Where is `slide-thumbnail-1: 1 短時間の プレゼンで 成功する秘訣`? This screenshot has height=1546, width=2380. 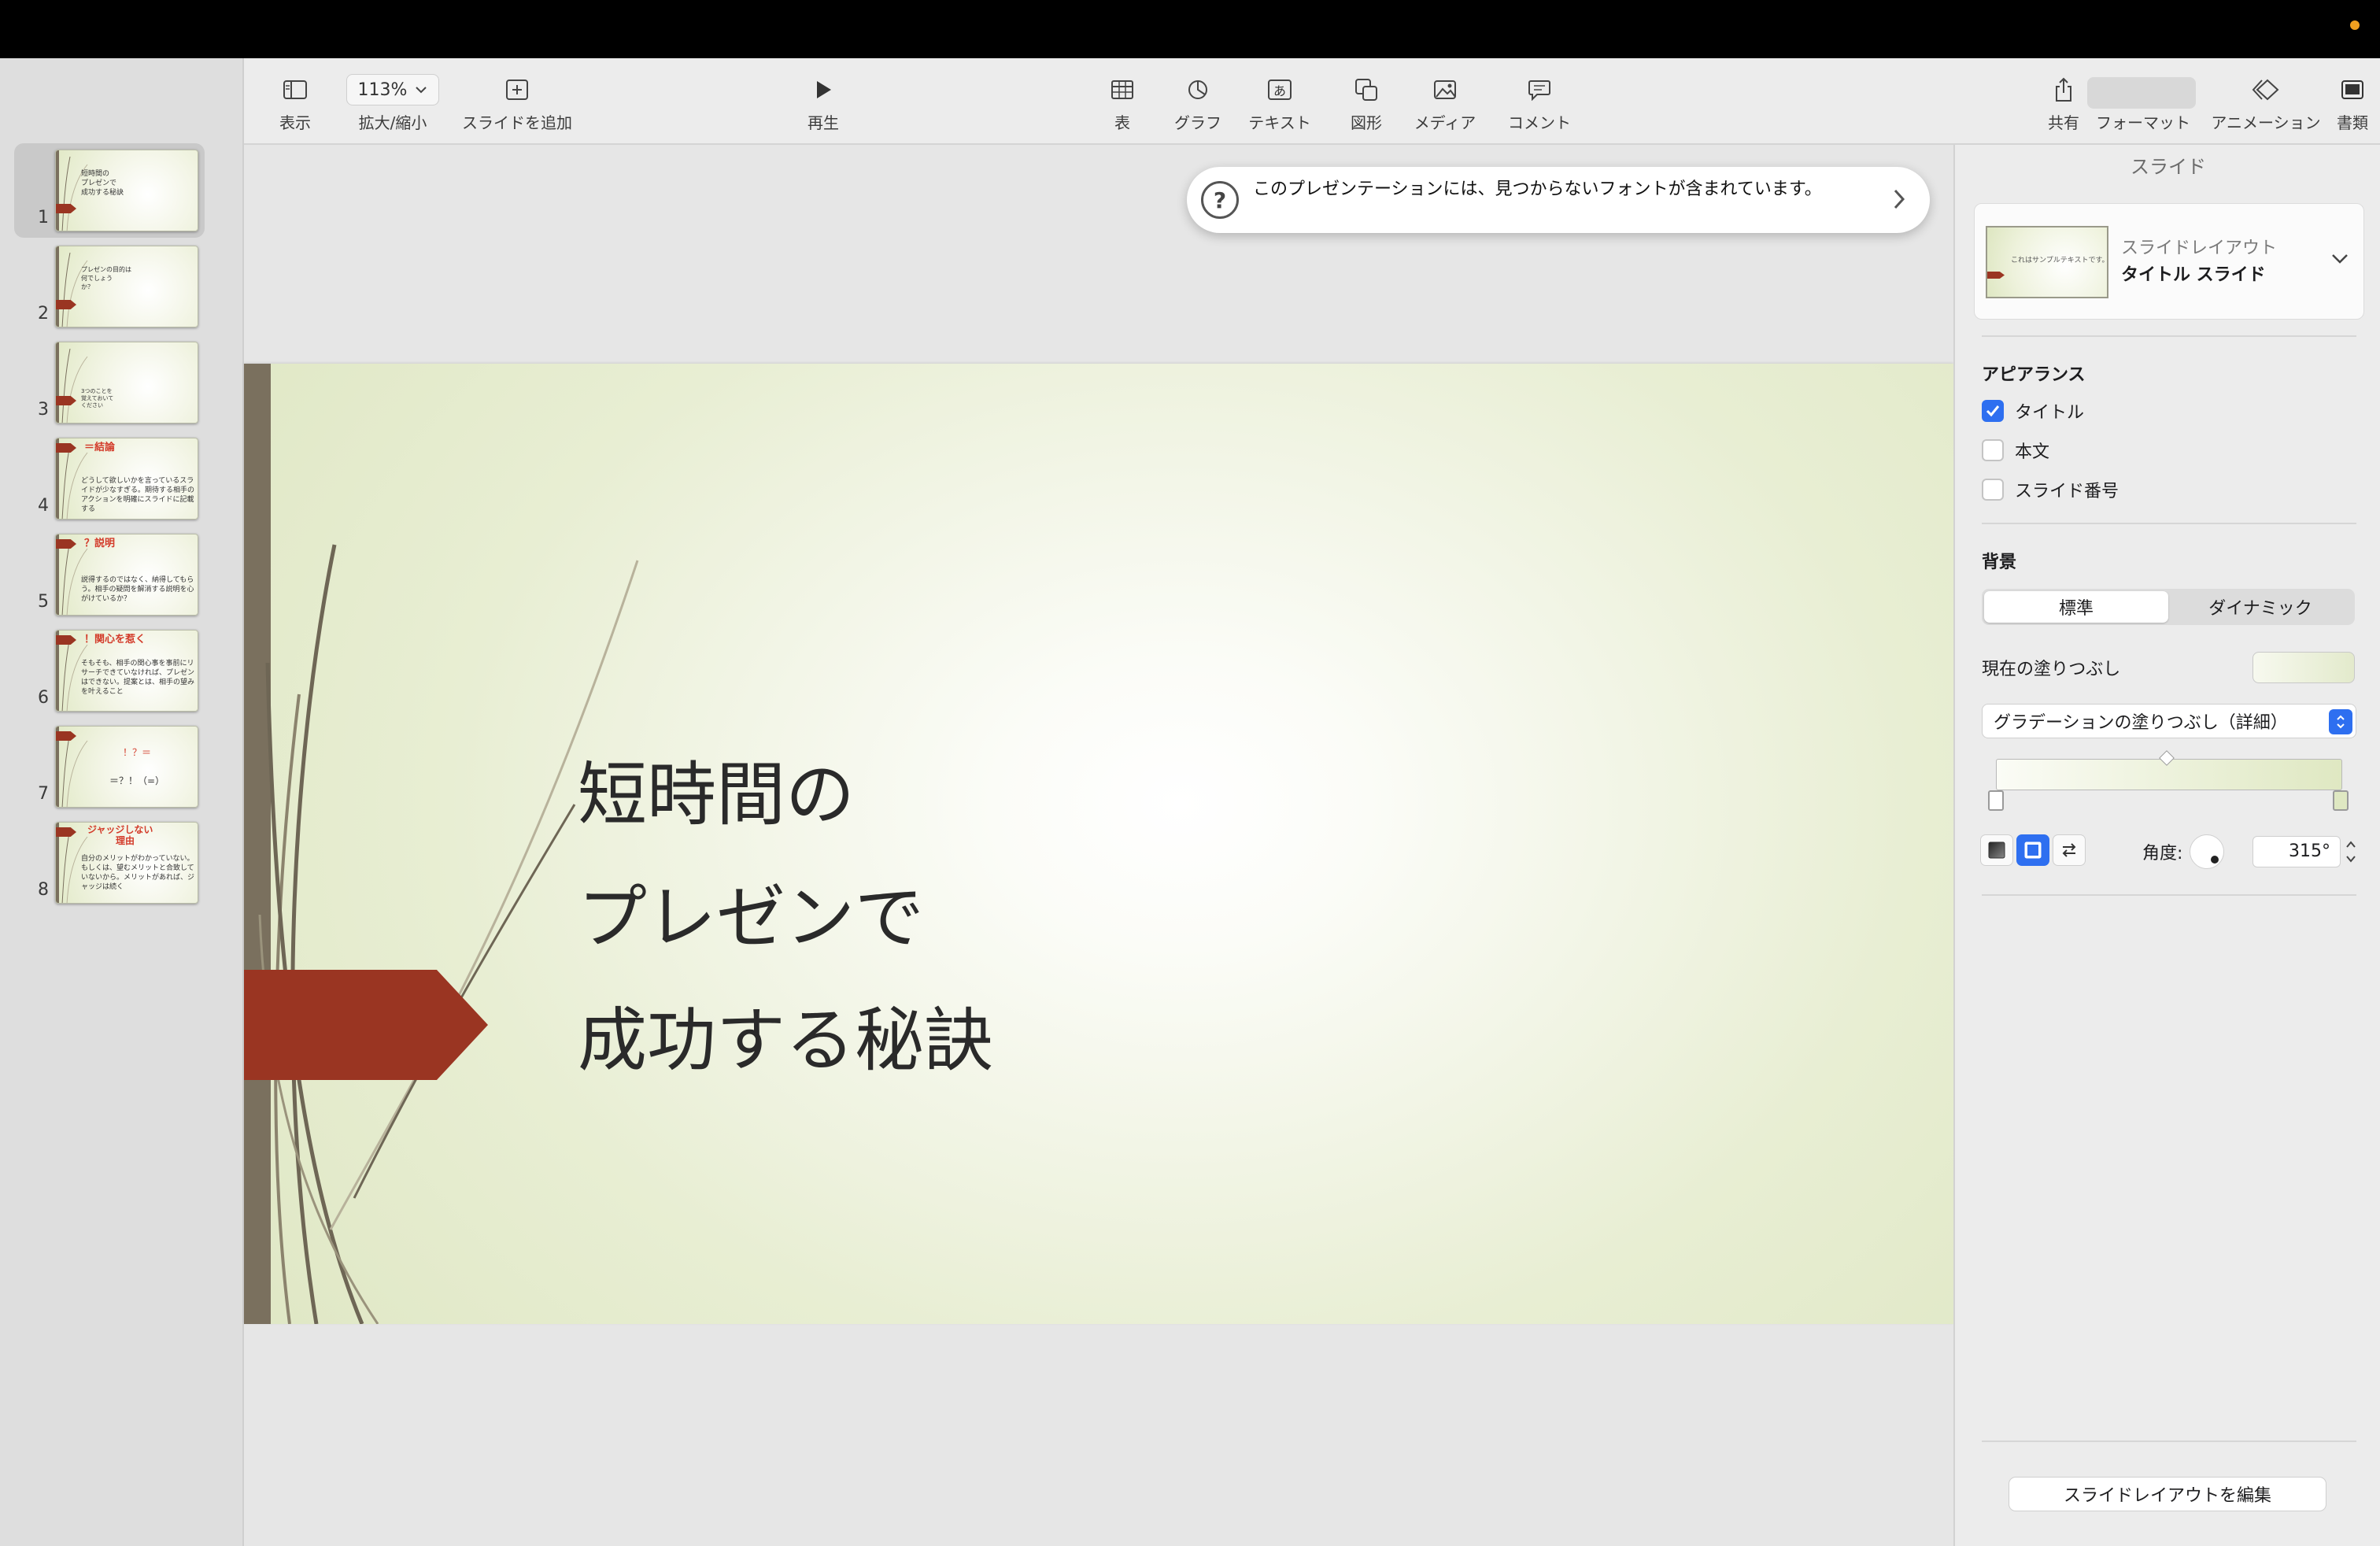
slide-thumbnail-1: 1 短時間の プレゼンで 成功する秘訣 is located at coordinates (122, 193).